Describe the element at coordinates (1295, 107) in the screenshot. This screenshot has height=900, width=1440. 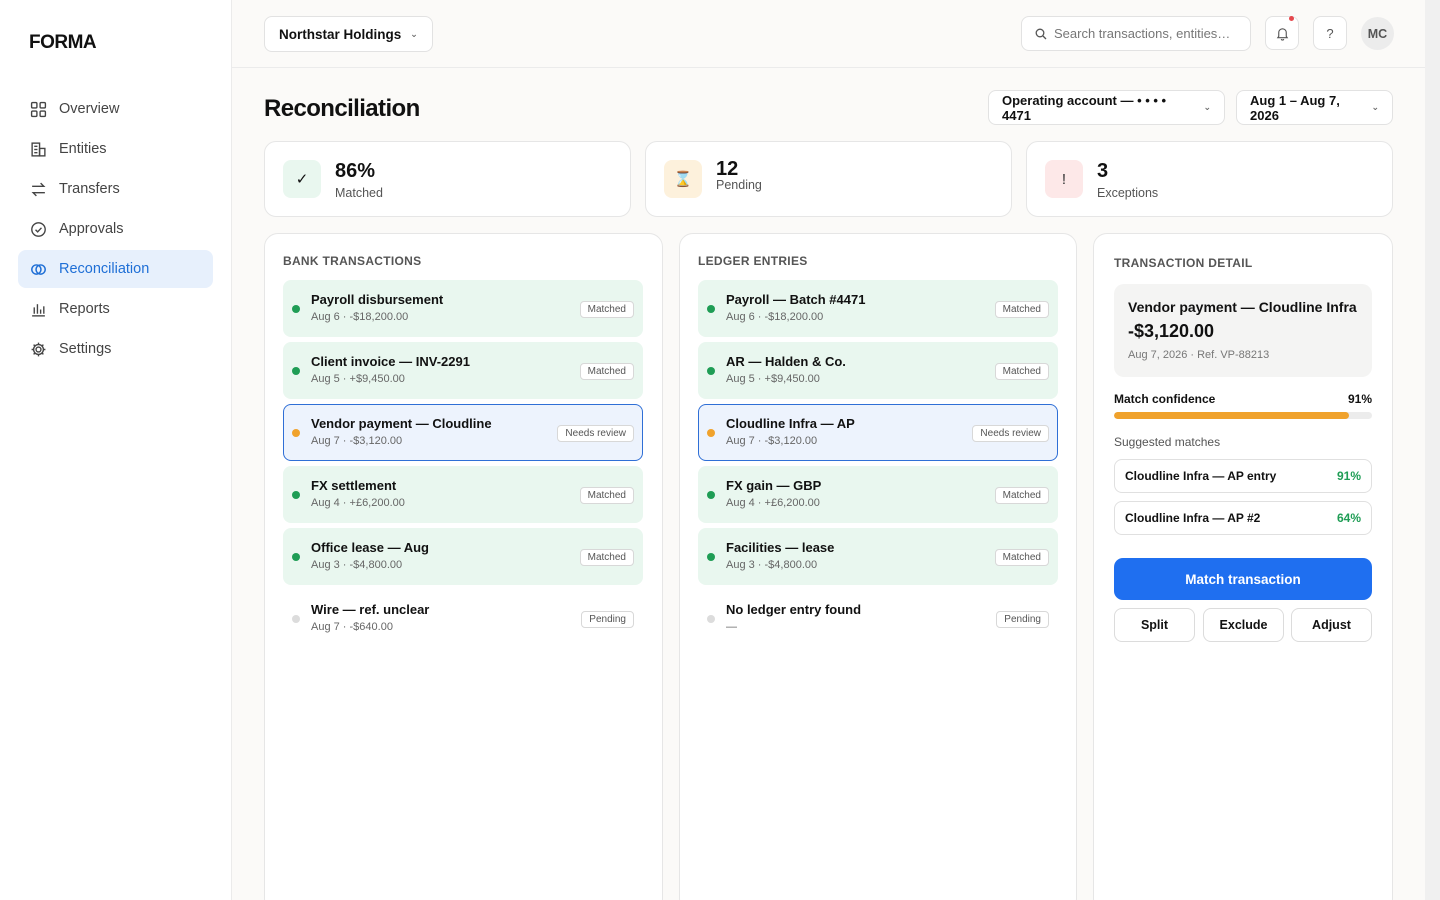
I see `date-filter-label: Aug 1 – Aug 7, 2026` at that location.